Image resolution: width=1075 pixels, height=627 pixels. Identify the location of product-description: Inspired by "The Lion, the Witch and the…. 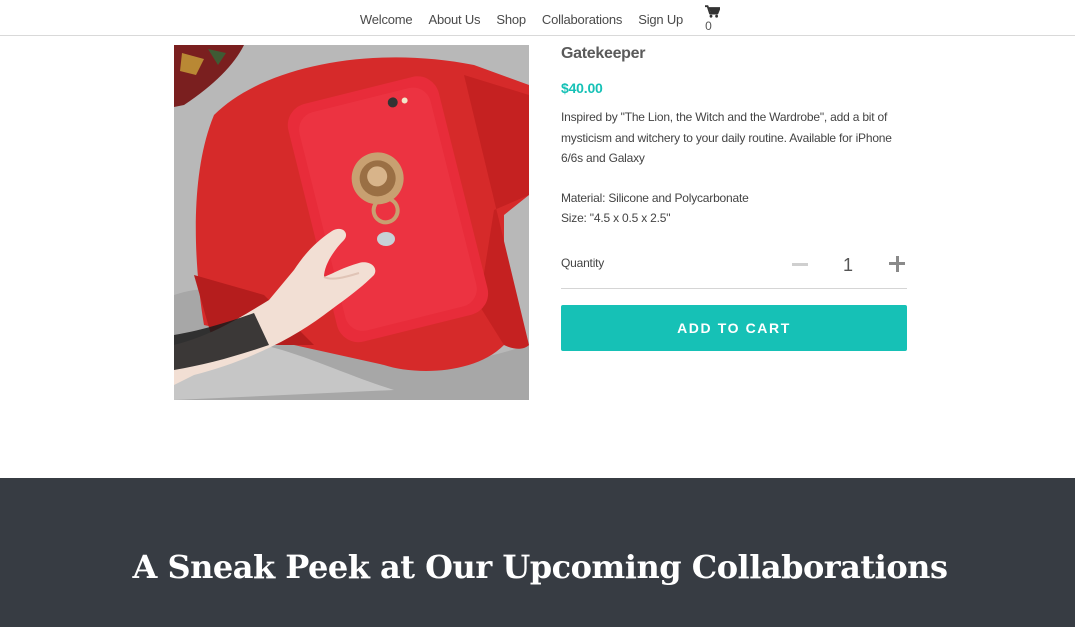
(726, 137).